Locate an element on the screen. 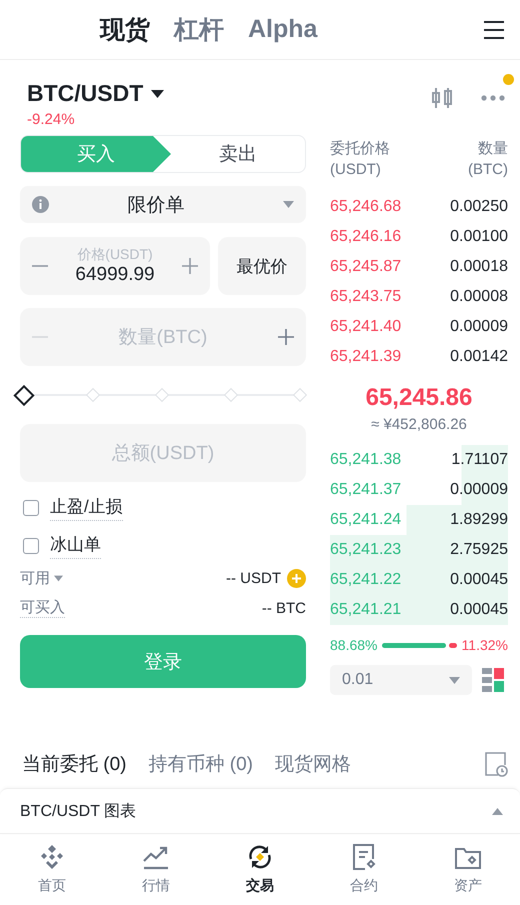  bid-row: 65,241.22 0.00045 is located at coordinates (419, 580).